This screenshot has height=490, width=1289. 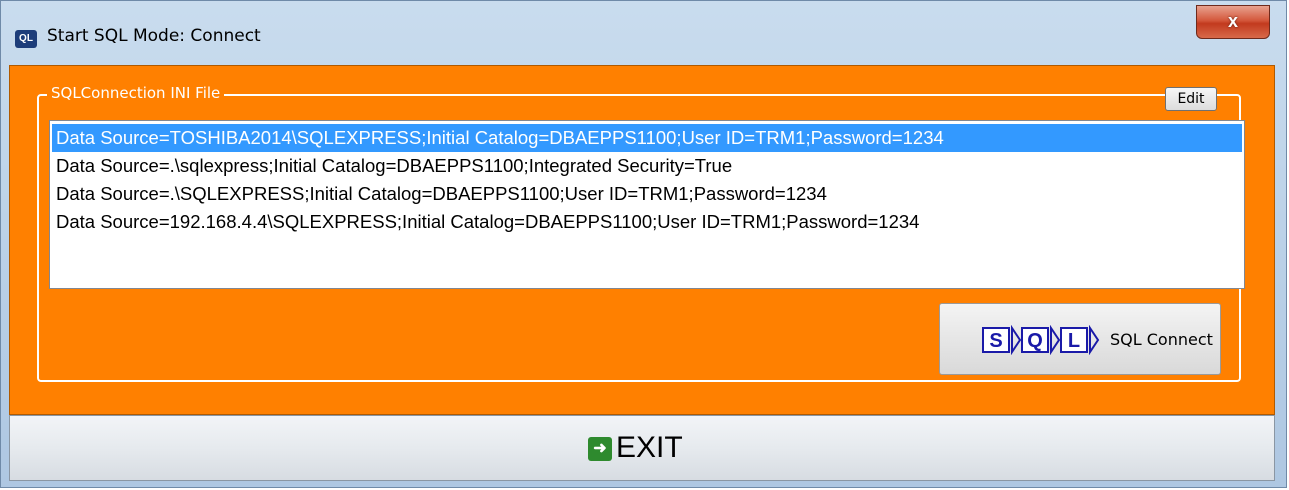 I want to click on sql-logo-icon: S Q L, so click(x=1041, y=340).